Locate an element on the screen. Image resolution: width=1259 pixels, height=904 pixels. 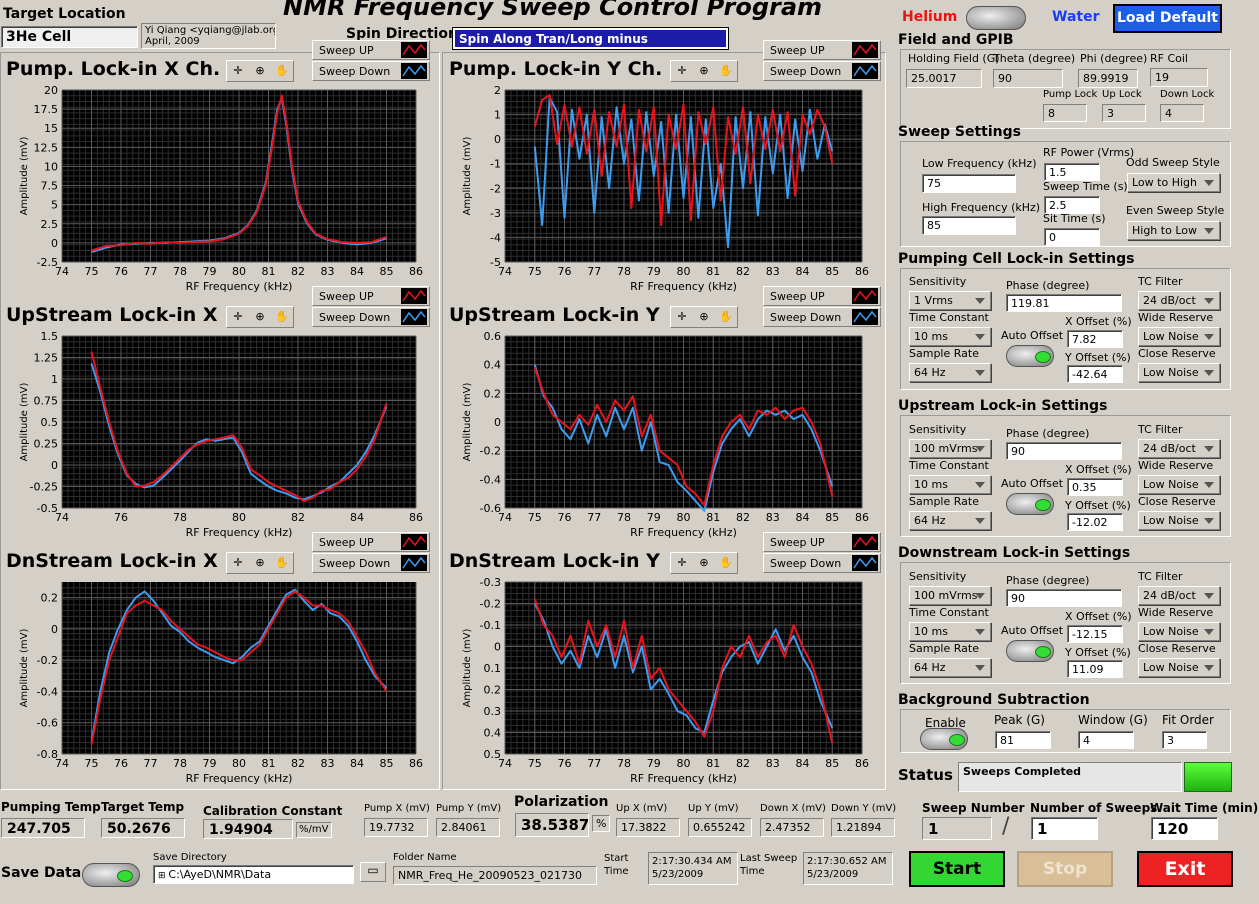
stop-button: Stop is located at coordinates (1065, 869).